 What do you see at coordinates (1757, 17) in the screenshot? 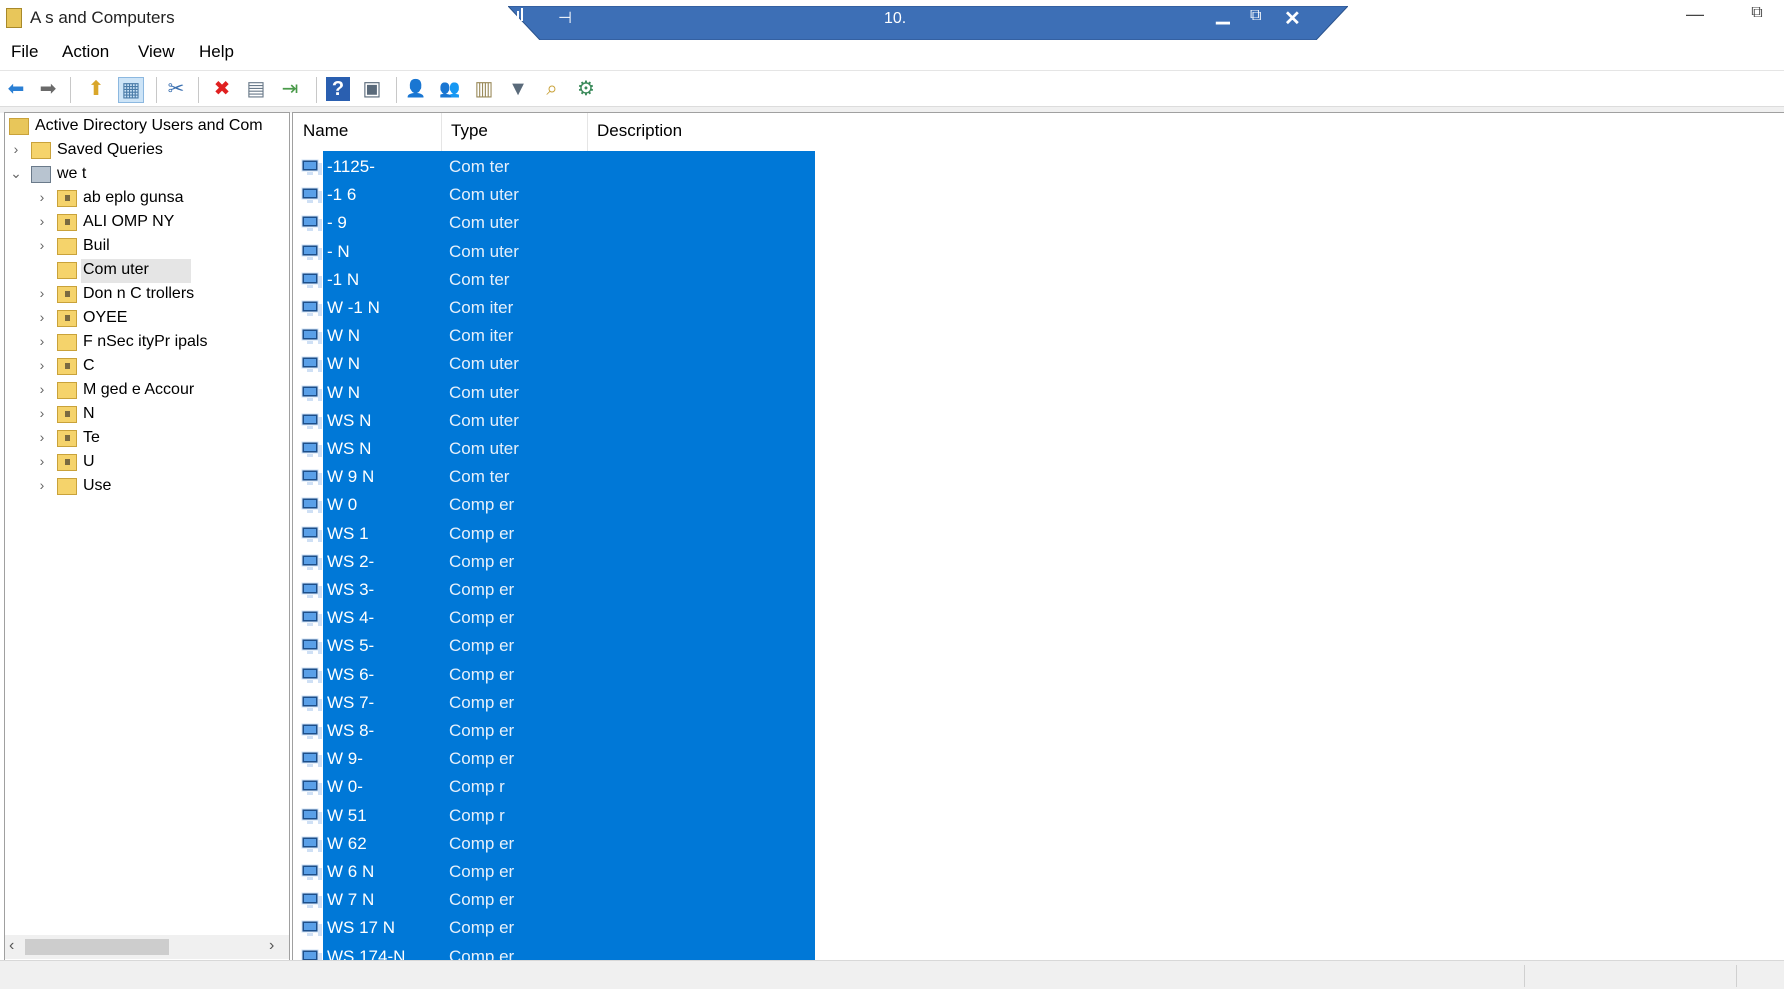
I see `restore-button: ⧉` at bounding box center [1757, 17].